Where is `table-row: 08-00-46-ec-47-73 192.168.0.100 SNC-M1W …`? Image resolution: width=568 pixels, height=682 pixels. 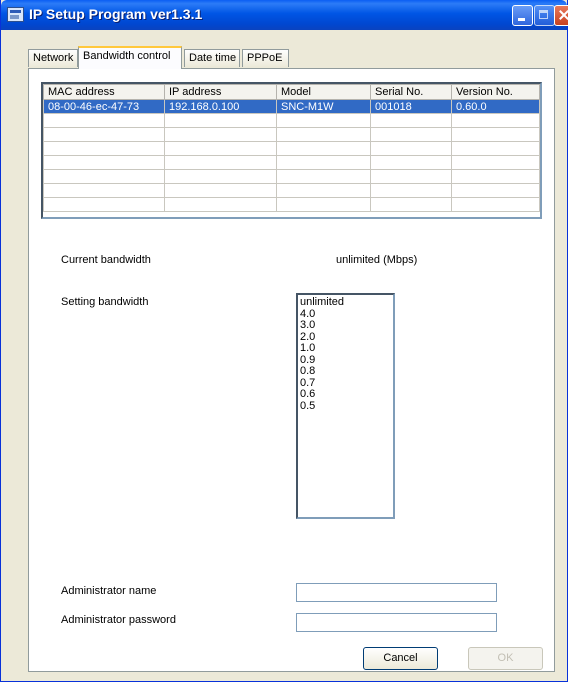
table-row: 08-00-46-ec-47-73 192.168.0.100 SNC-M1W … is located at coordinates (291, 106).